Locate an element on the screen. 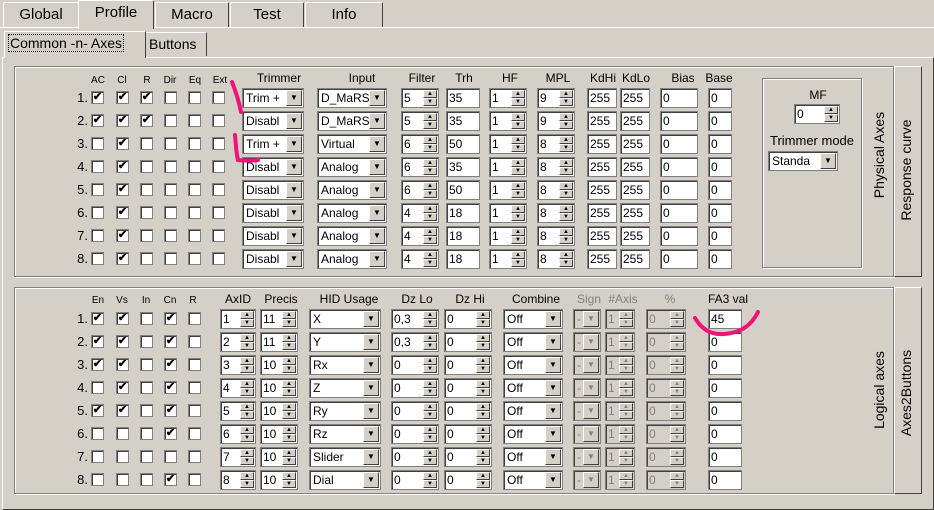 This screenshot has height=510, width=934. subtab-common-axes: Common -n- Axes is located at coordinates (75, 44).